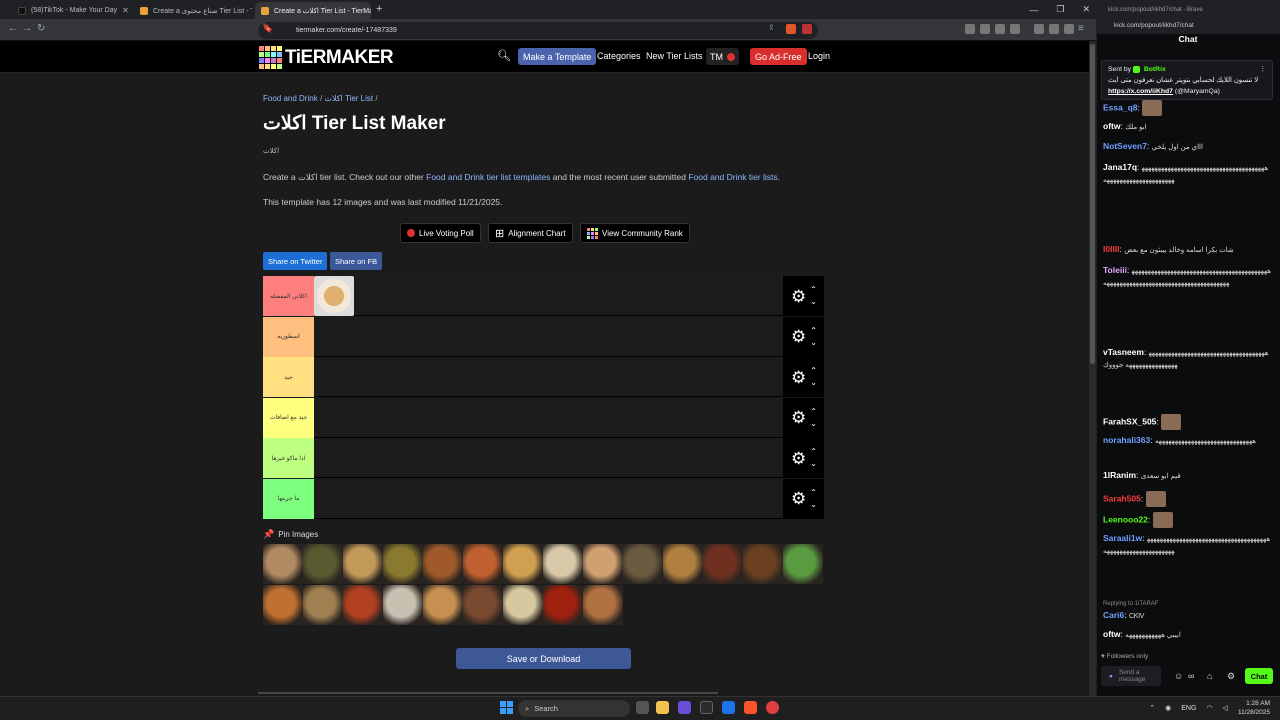  I want to click on wifi-icon: ◠, so click(1209, 708).